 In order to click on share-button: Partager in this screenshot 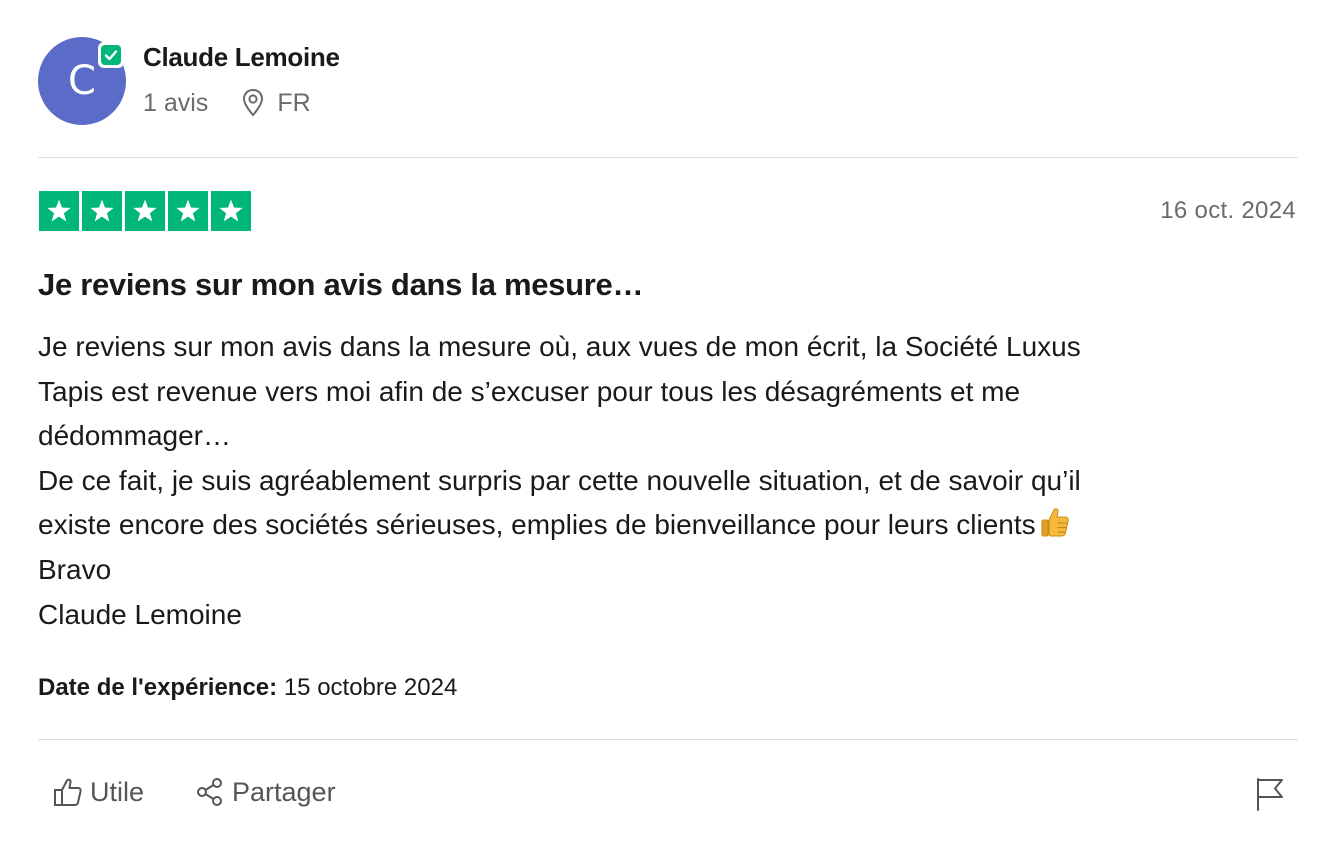, I will do `click(265, 792)`.